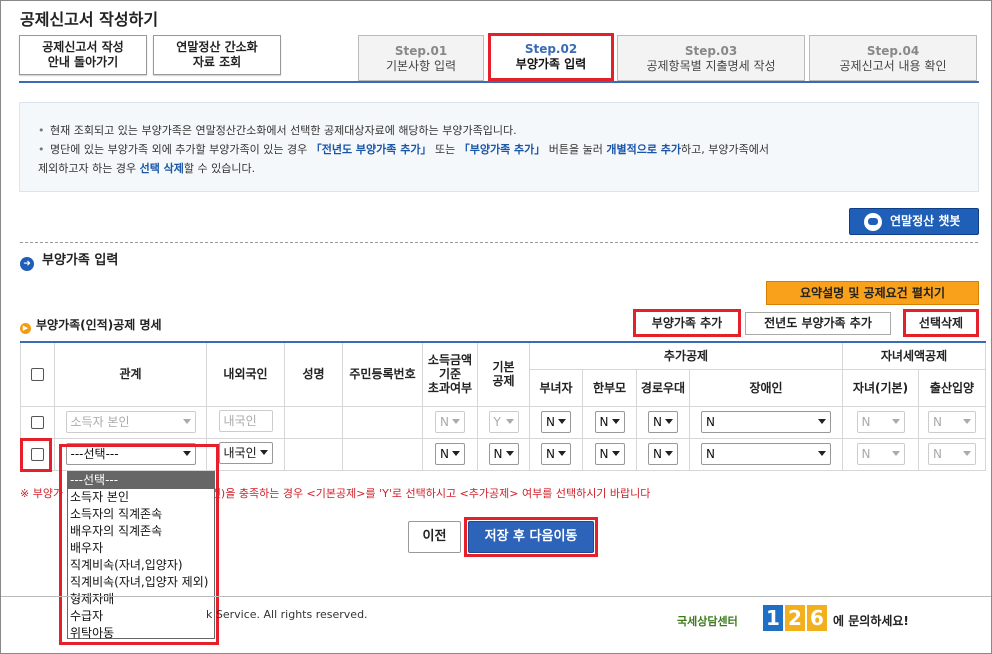 This screenshot has height=654, width=992. I want to click on relation-option: 직계비속(자녀,입양자 제외), so click(141, 582).